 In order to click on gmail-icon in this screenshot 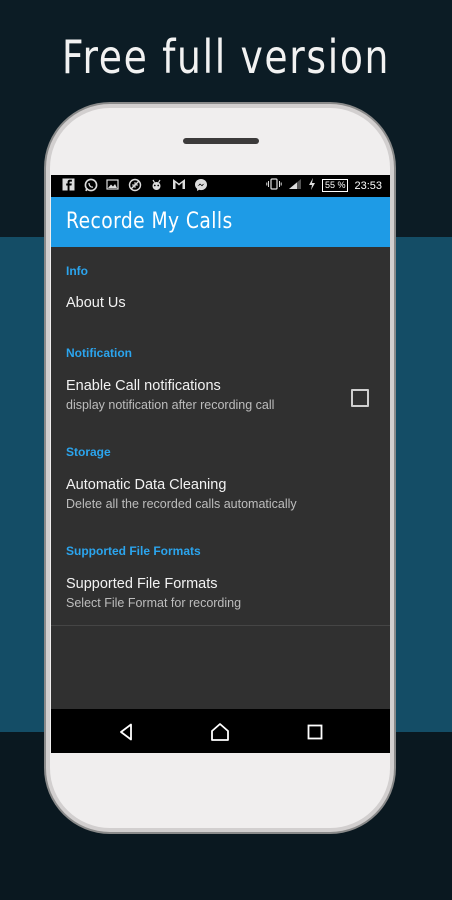, I will do `click(178, 185)`.